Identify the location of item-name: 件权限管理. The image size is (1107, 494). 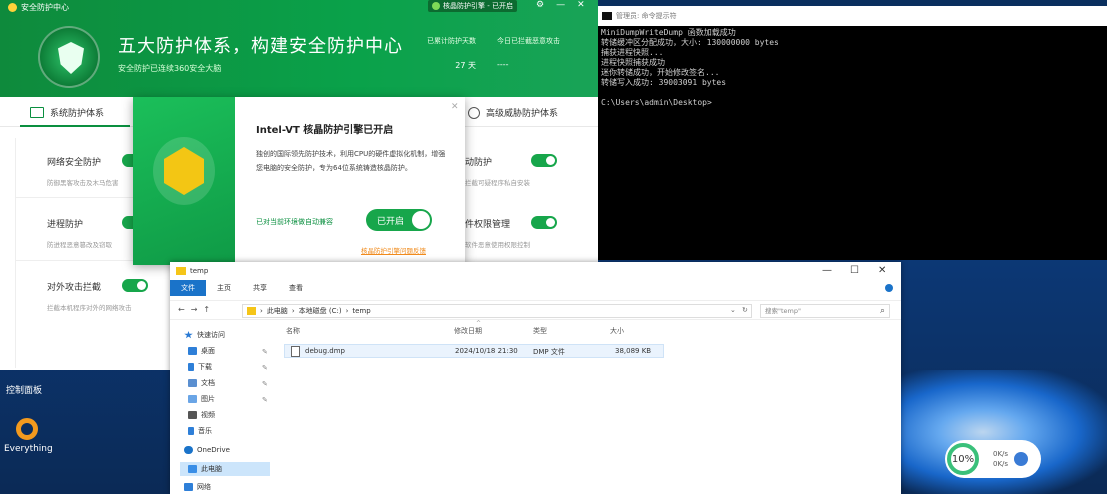
(488, 225).